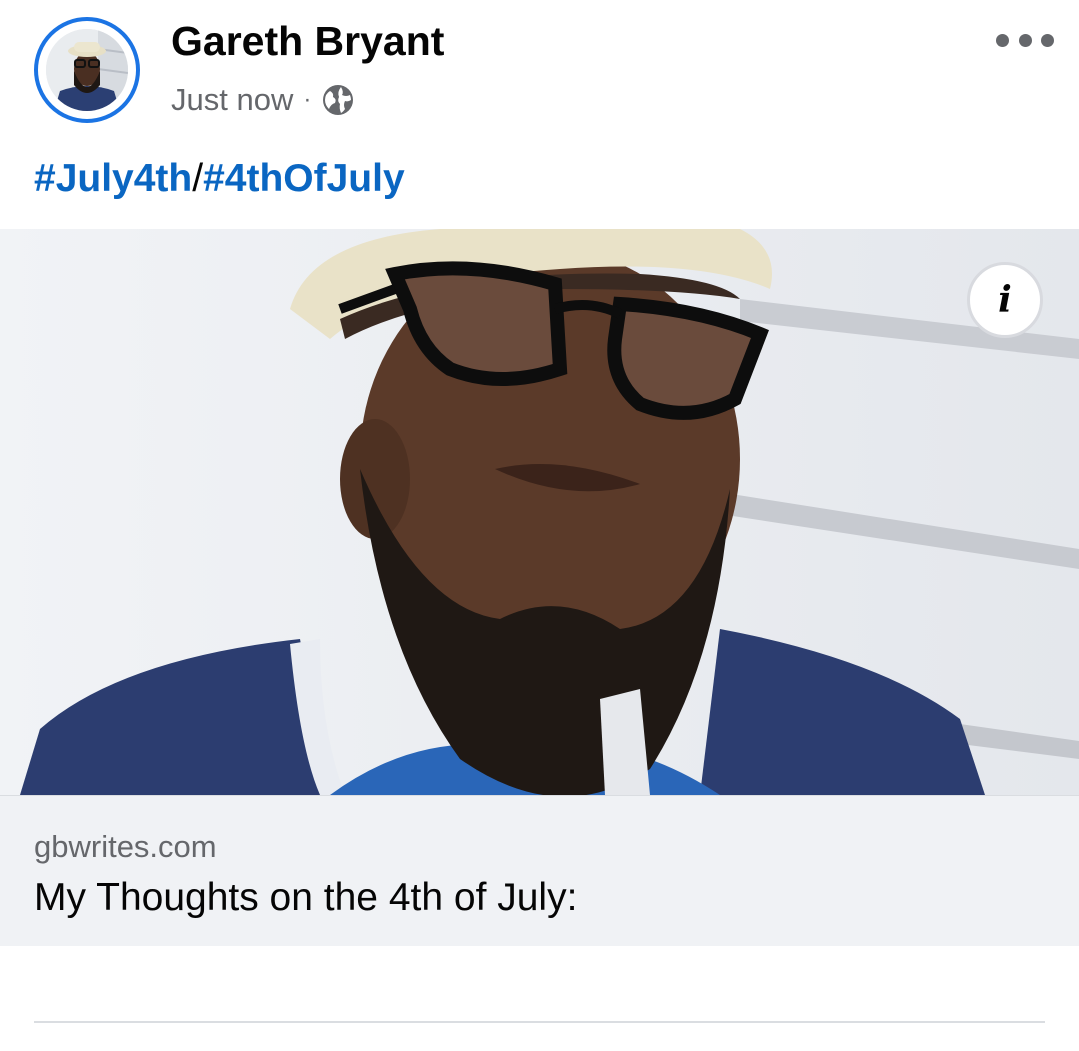 The width and height of the screenshot is (1079, 1051). I want to click on profile-avatar-button, so click(87, 70).